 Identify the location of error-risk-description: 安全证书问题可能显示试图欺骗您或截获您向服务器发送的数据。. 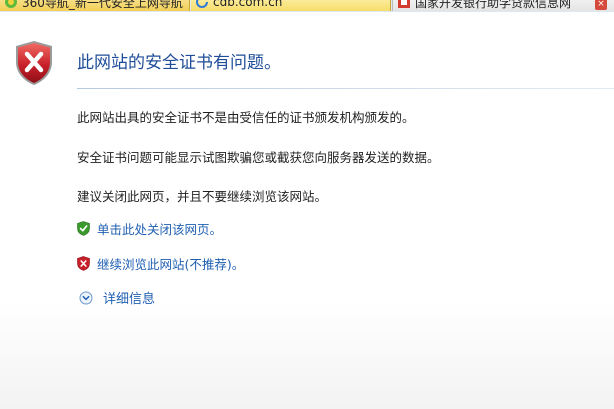
(258, 157).